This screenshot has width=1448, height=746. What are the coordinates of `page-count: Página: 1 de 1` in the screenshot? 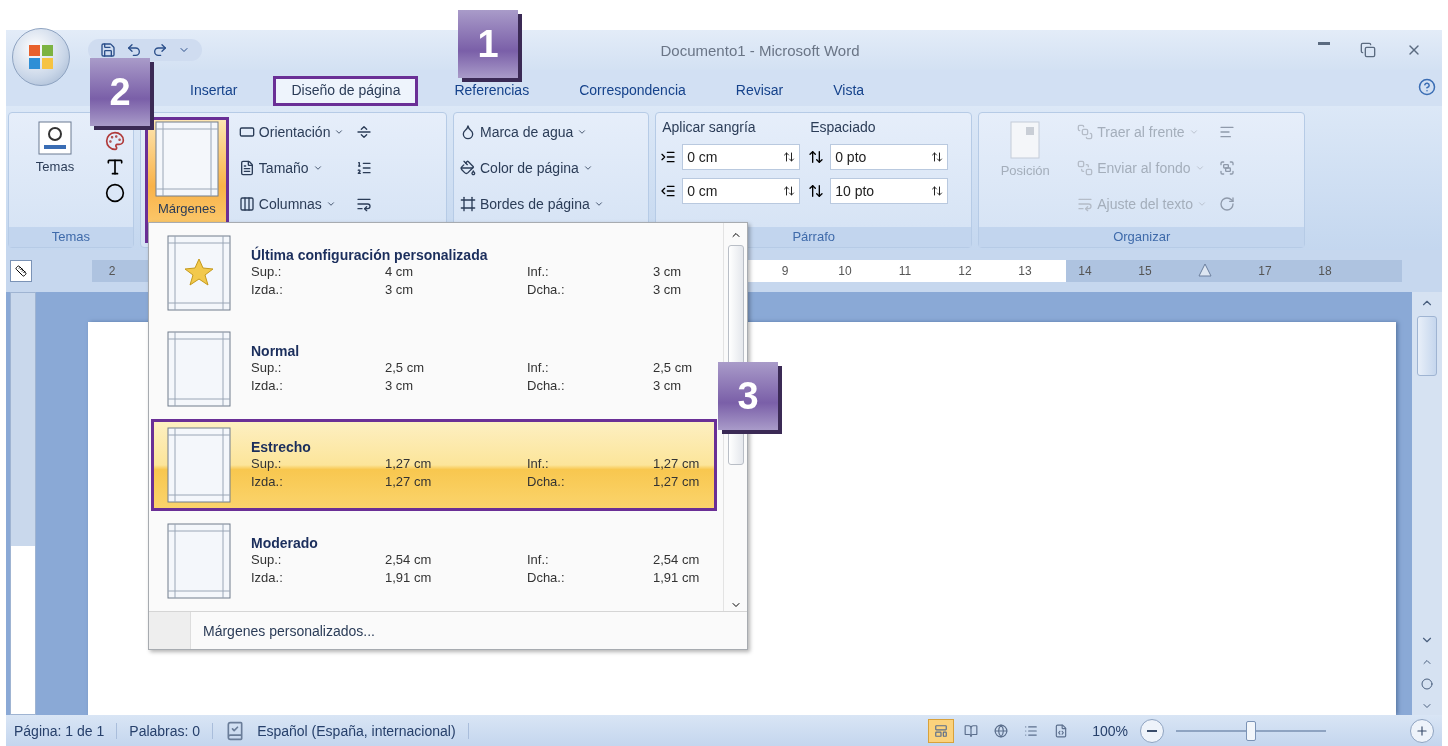 It's located at (66, 730).